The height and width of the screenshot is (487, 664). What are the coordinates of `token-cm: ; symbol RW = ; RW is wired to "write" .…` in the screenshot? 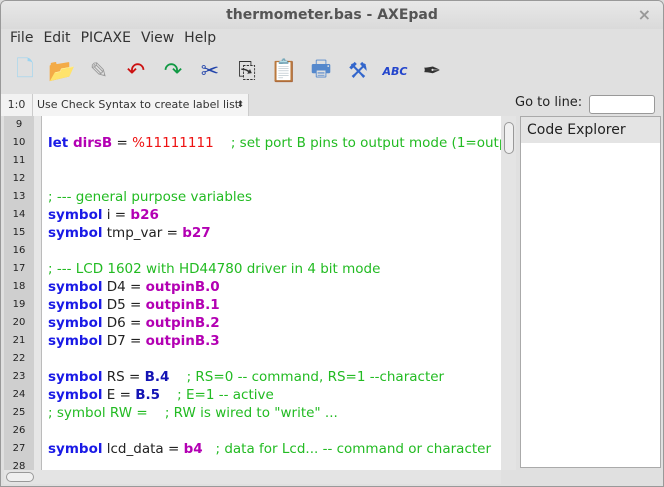 It's located at (193, 413).